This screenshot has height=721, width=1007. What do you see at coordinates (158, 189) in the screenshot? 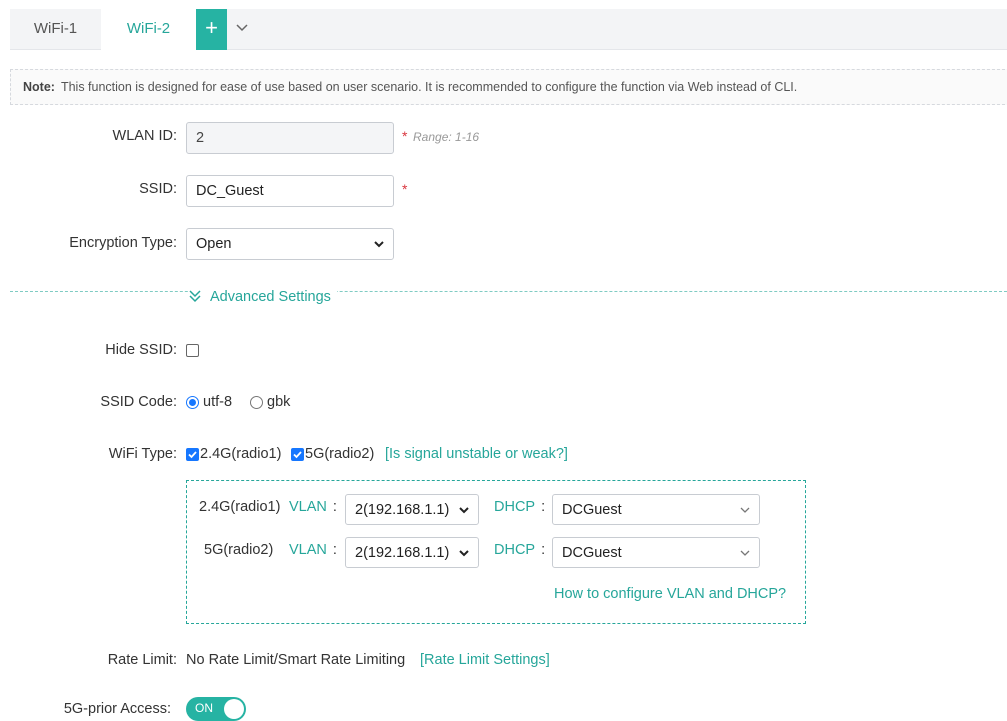
I see `ssid-label: SSID:` at bounding box center [158, 189].